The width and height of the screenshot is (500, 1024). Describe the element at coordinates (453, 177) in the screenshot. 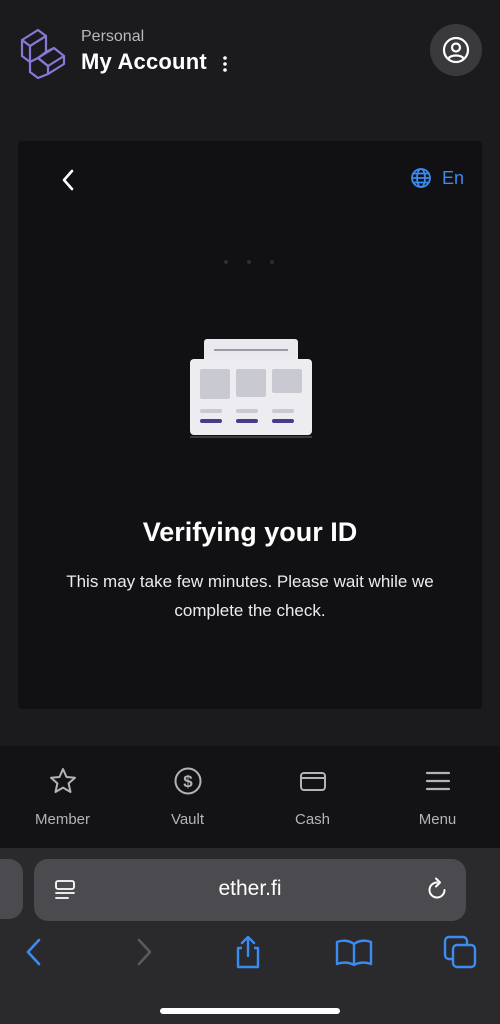

I see `language-label: En` at that location.